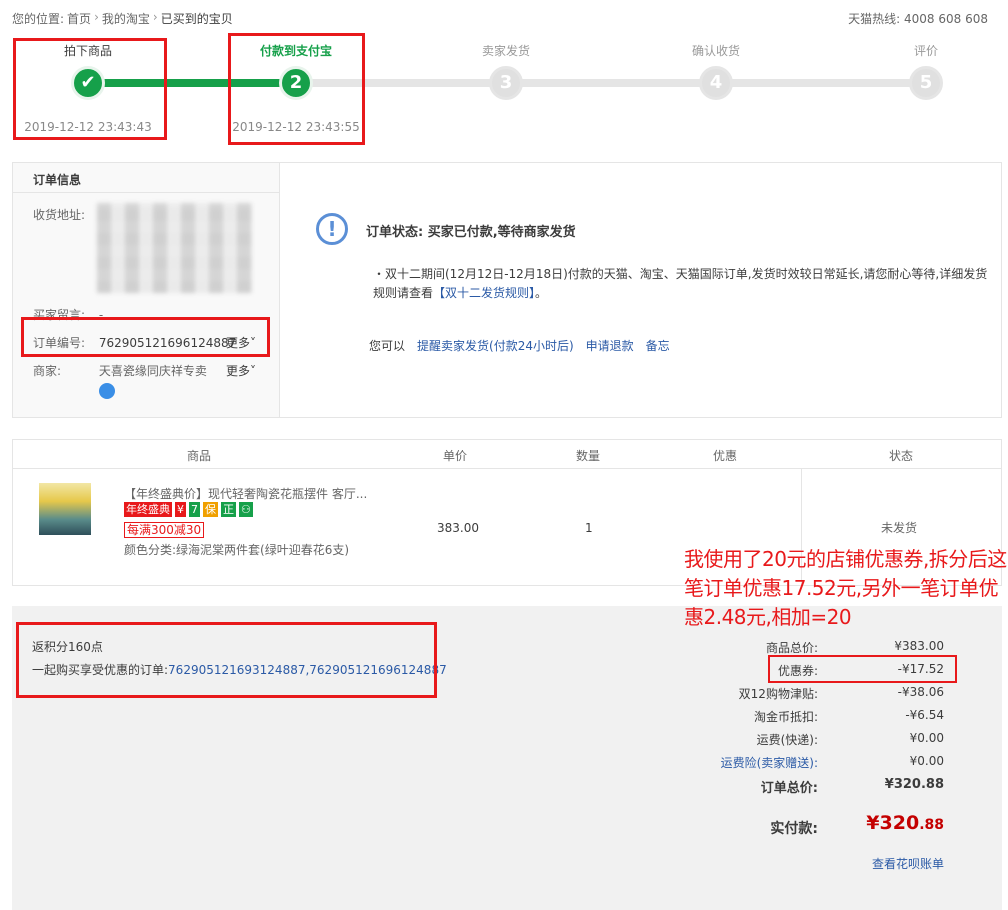 The image size is (1008, 910). What do you see at coordinates (65, 509) in the screenshot?
I see `product-thumbnail` at bounding box center [65, 509].